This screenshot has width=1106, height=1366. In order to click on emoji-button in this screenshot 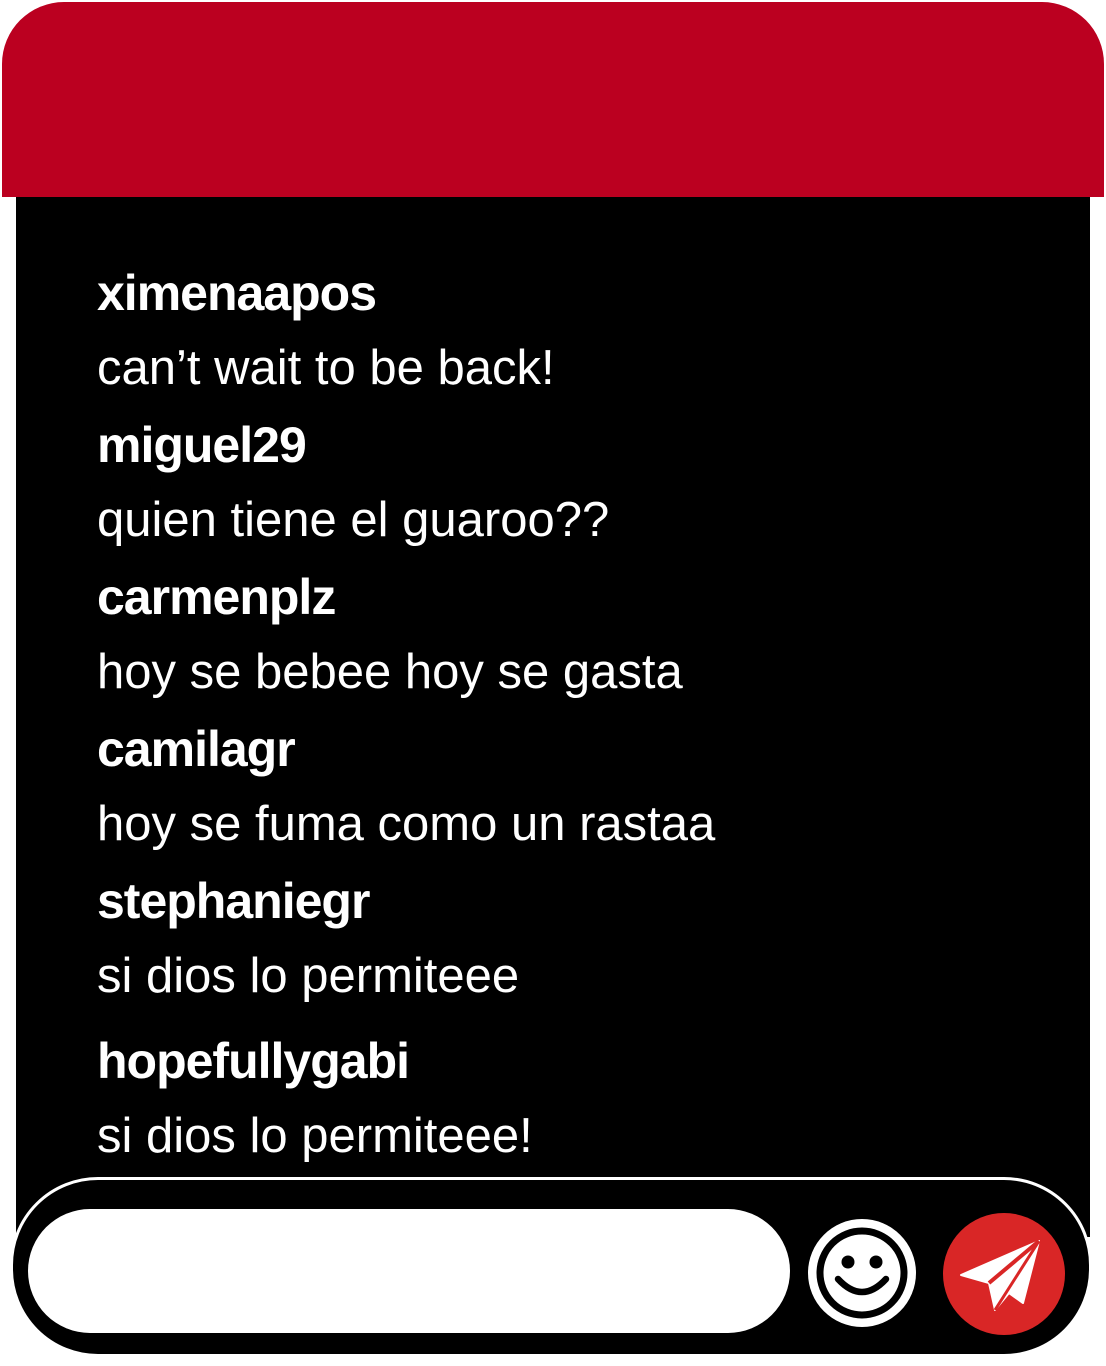, I will do `click(862, 1273)`.